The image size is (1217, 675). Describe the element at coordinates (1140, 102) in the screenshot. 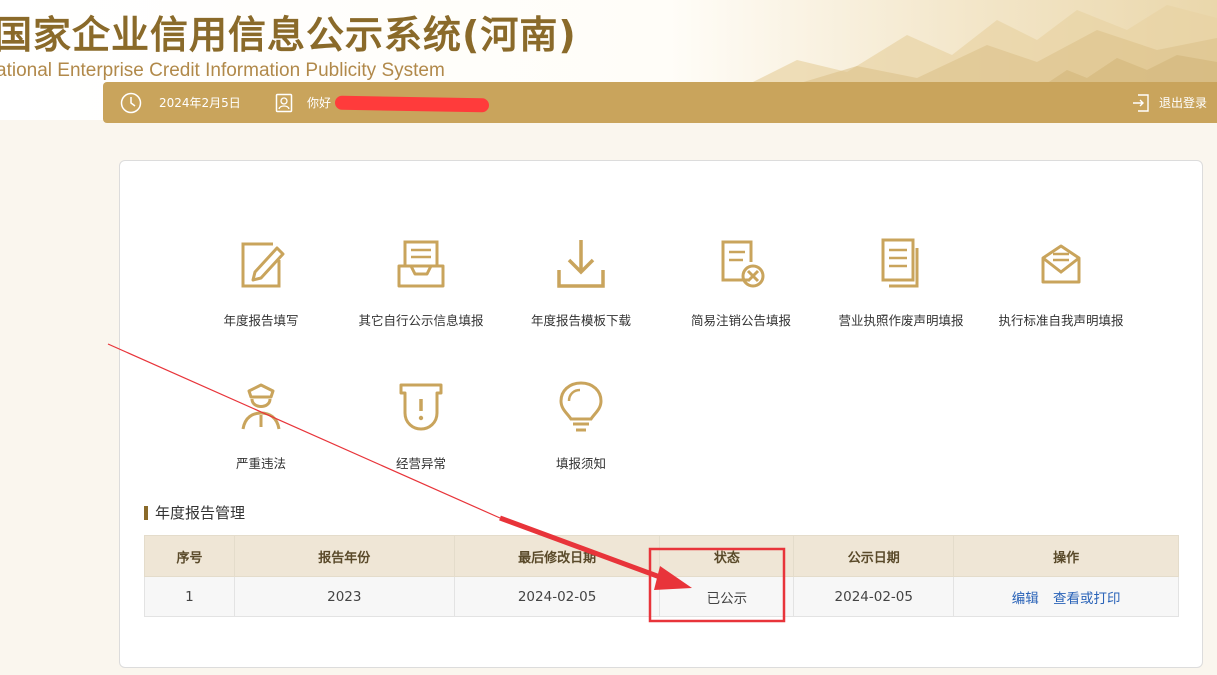

I see `logout-icon` at that location.